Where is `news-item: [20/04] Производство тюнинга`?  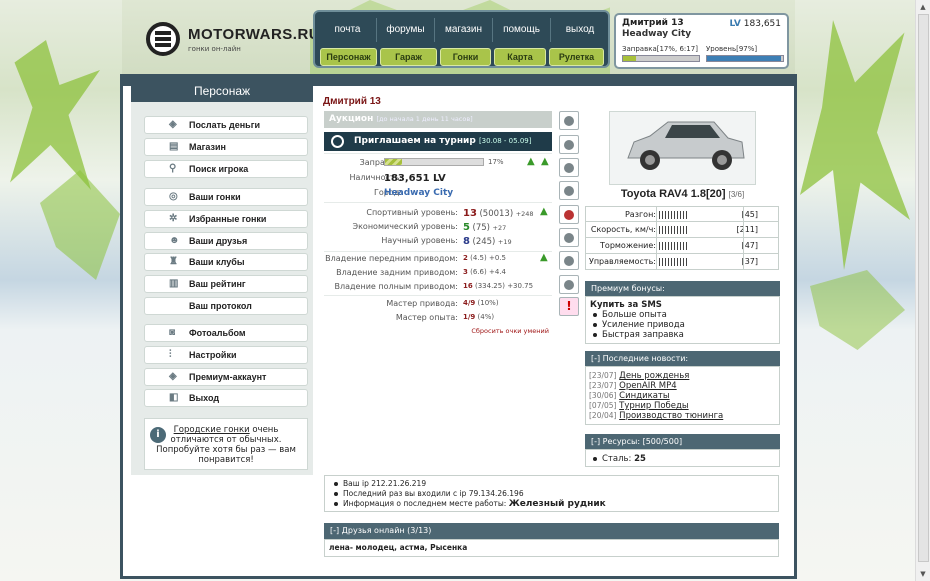
news-item: [20/04] Производство тюнинга is located at coordinates (682, 416).